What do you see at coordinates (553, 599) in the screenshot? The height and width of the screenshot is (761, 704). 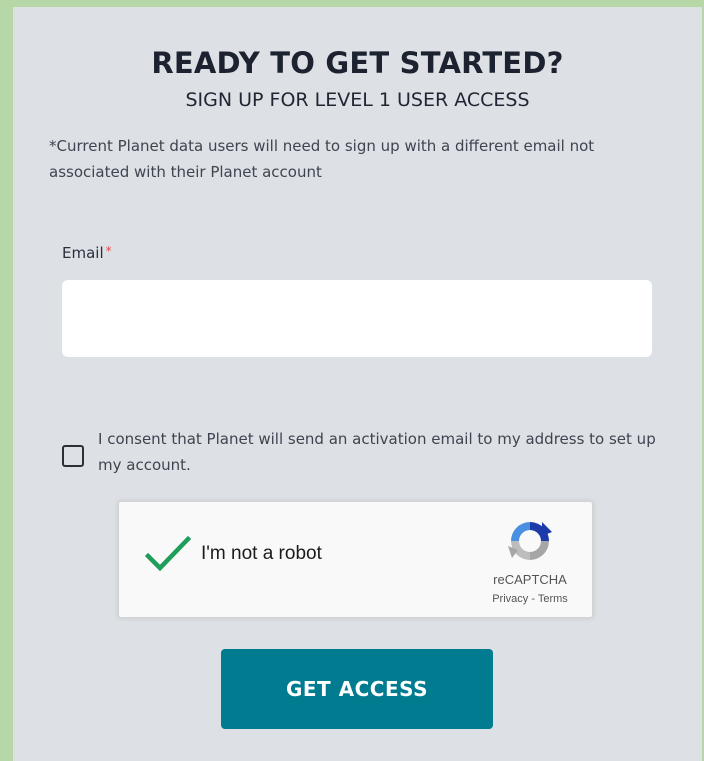 I see `recaptcha-terms-link: Terms` at bounding box center [553, 599].